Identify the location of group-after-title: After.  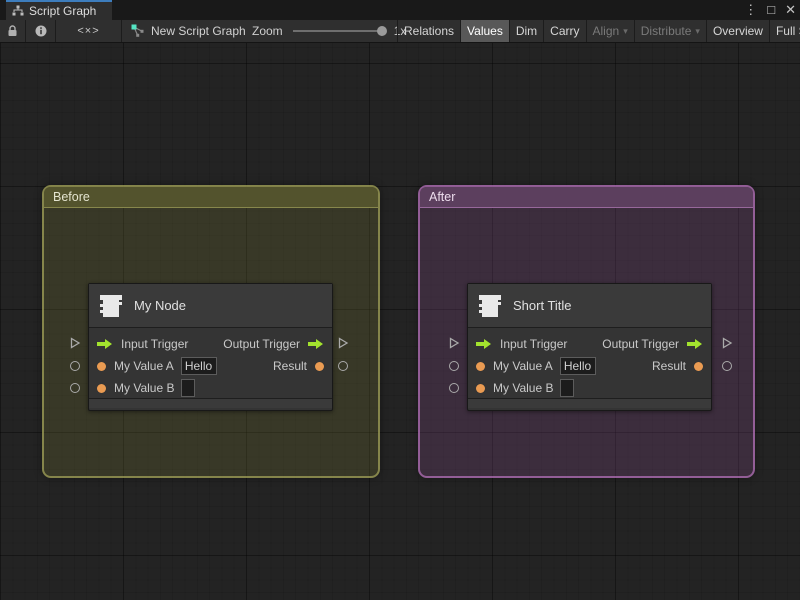
(442, 197).